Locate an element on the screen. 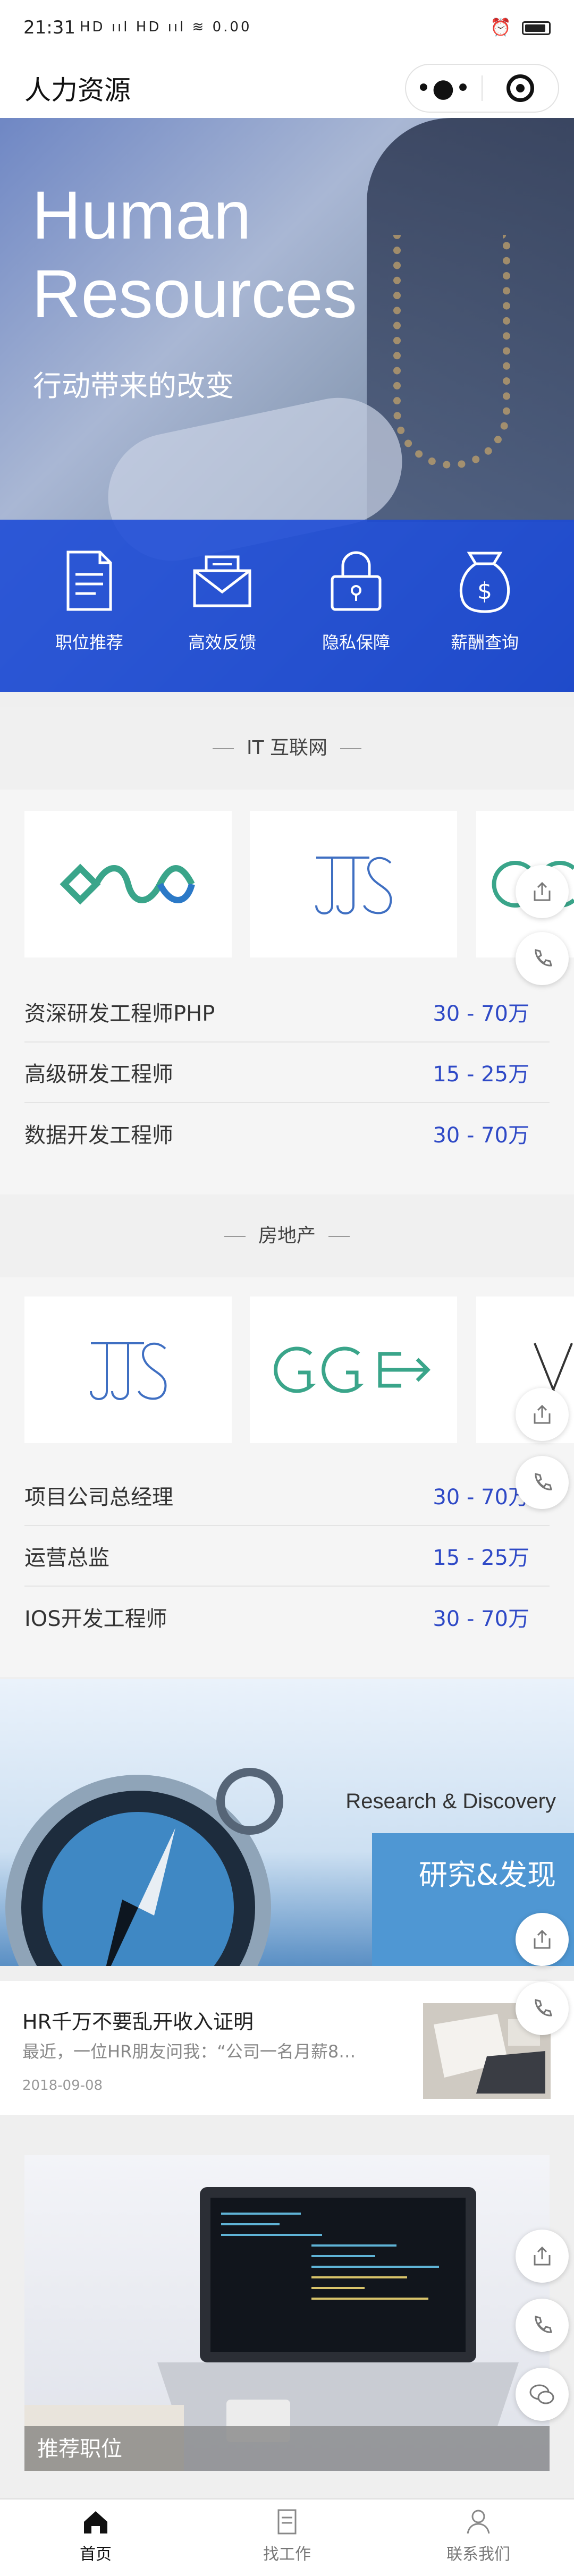  promo-banner: 推荐职位 is located at coordinates (287, 2313).